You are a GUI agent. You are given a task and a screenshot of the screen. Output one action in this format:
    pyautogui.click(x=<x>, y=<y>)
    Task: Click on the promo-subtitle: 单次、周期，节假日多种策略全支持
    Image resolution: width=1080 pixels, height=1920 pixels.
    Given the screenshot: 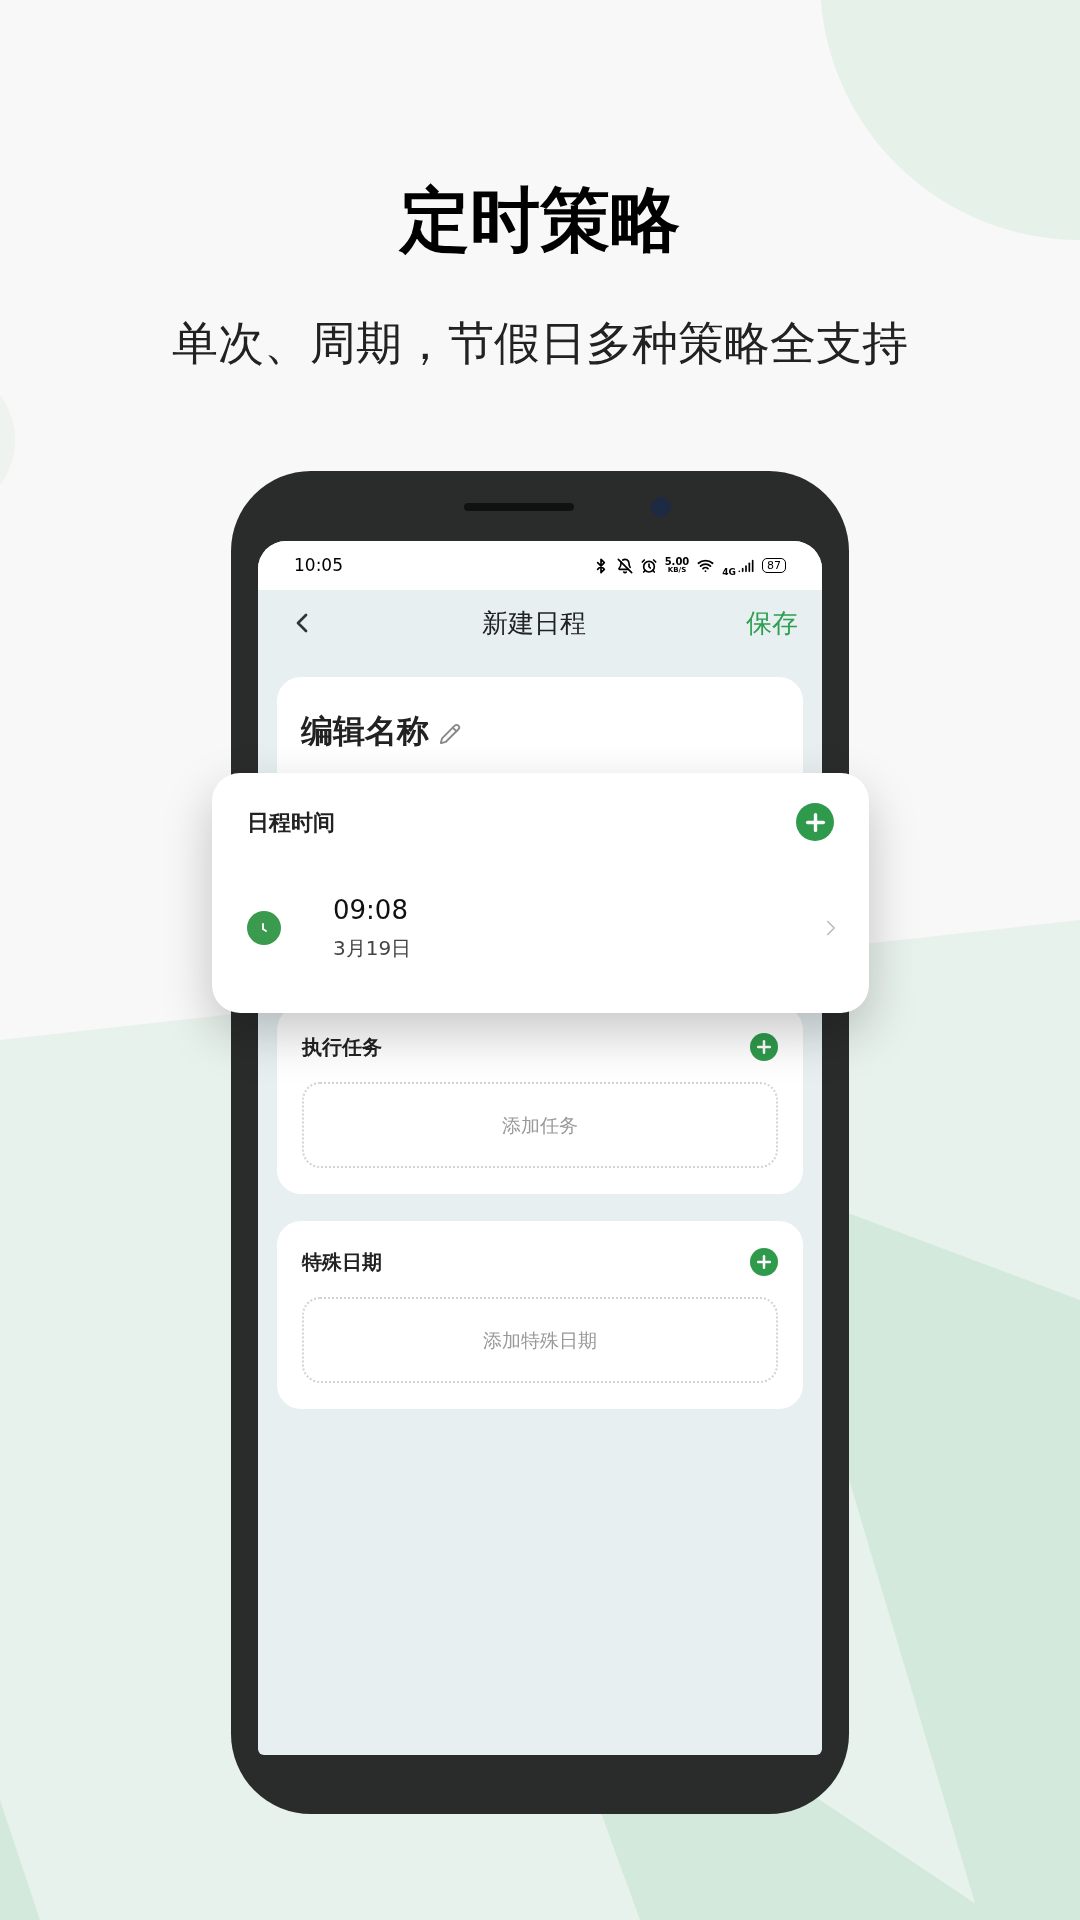 What is the action you would take?
    pyautogui.click(x=540, y=343)
    